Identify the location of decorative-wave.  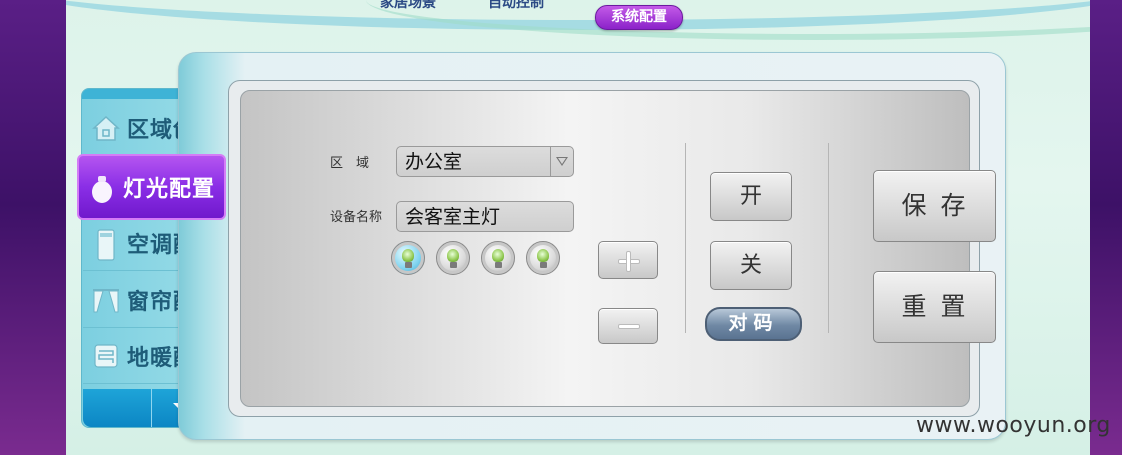
(728, 20).